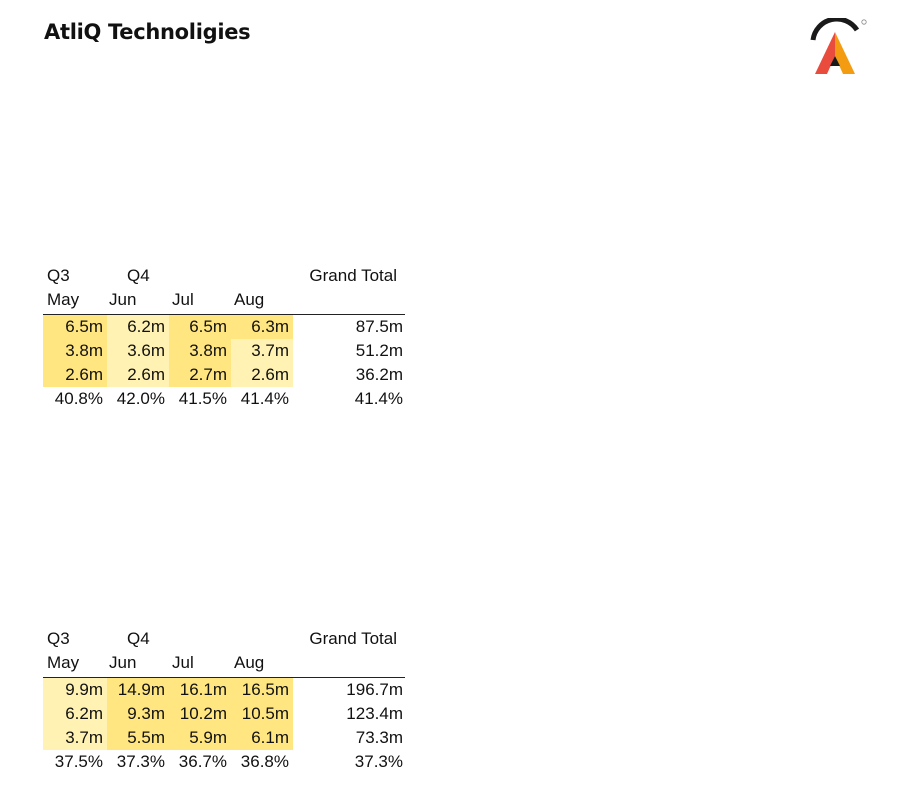 The height and width of the screenshot is (811, 902). I want to click on value-cell: 10.2m, so click(200, 714).